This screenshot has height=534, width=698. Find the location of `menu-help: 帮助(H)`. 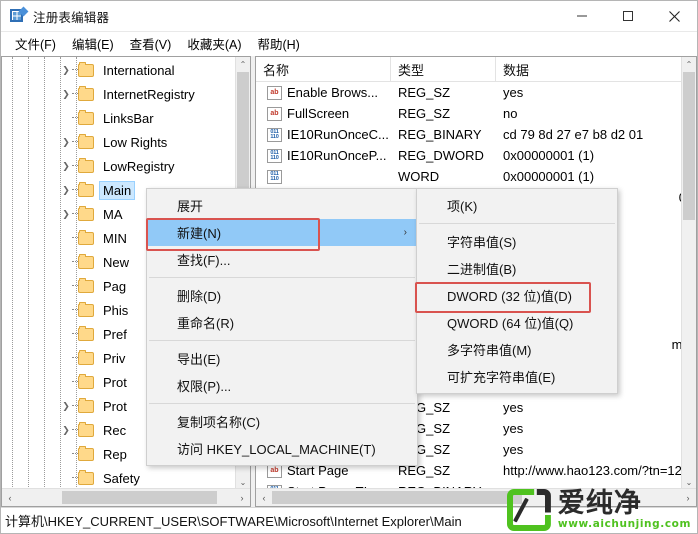

menu-help: 帮助(H) is located at coordinates (278, 43).